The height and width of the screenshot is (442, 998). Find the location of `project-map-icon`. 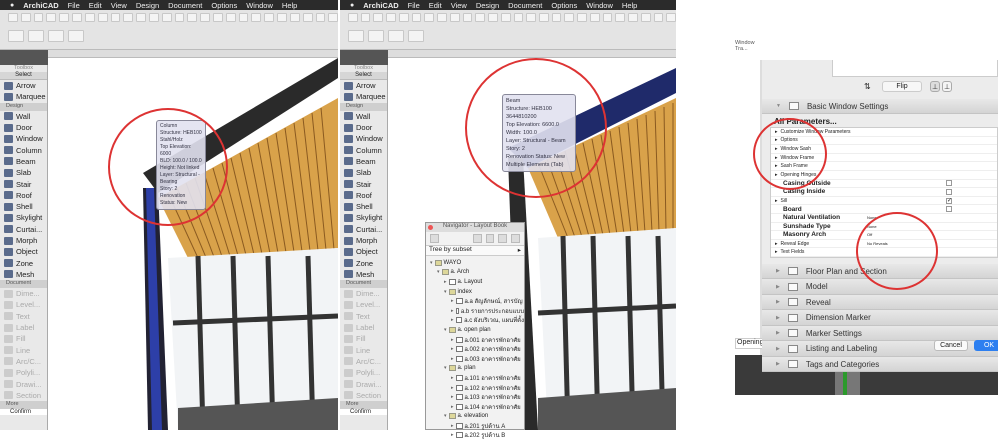

project-map-icon is located at coordinates (477, 238).